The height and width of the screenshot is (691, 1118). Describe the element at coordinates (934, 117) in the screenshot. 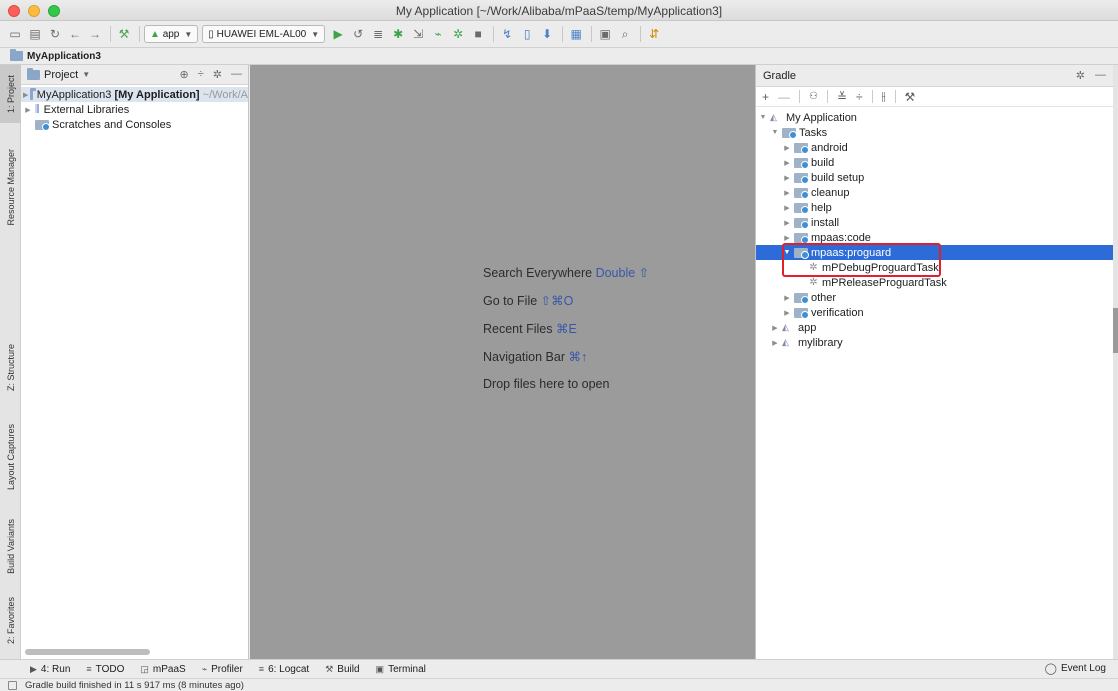

I see `gradle-project-root: ▼ ◭ My Application` at that location.